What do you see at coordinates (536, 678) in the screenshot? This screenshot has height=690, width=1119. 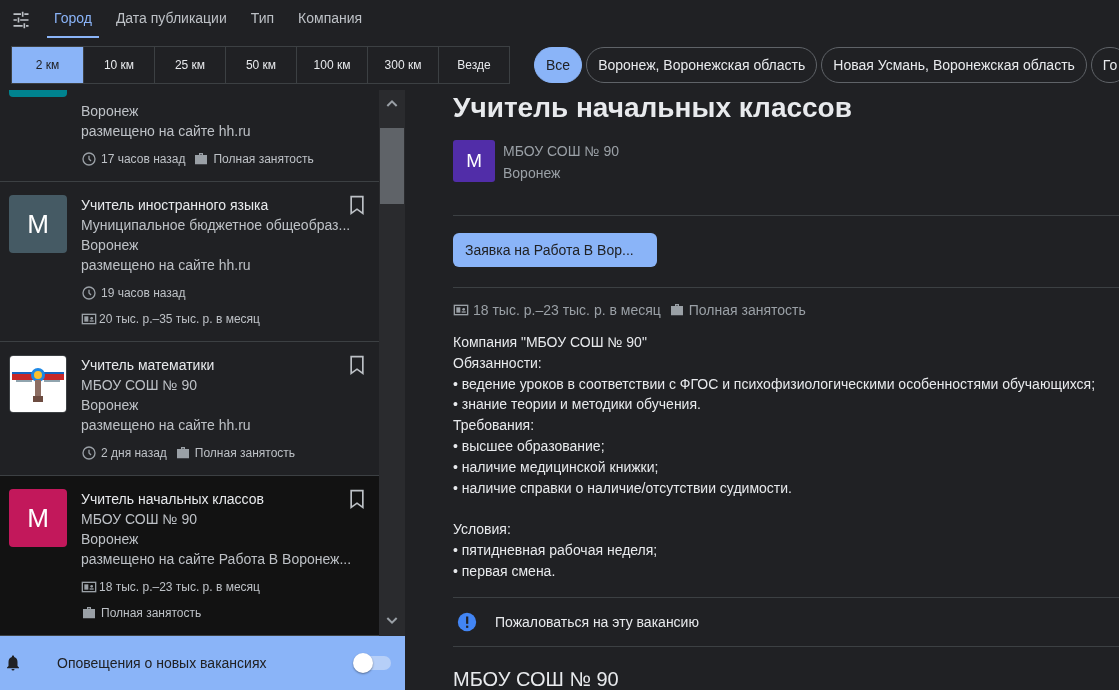 I see `company-heading: МБОУ СОШ № 90` at bounding box center [536, 678].